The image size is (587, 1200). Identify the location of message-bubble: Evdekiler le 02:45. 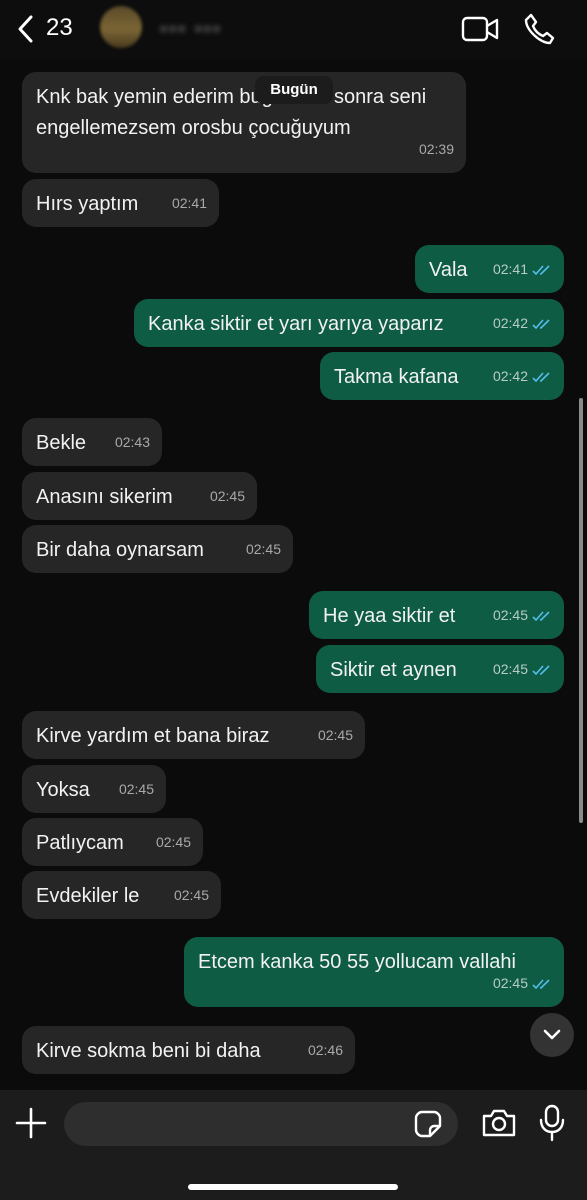
(121, 895).